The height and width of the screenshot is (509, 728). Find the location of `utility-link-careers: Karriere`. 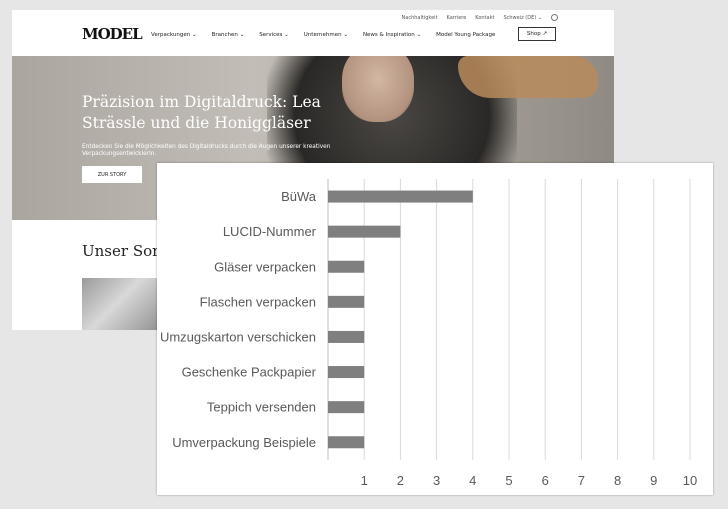

utility-link-careers: Karriere is located at coordinates (457, 18).